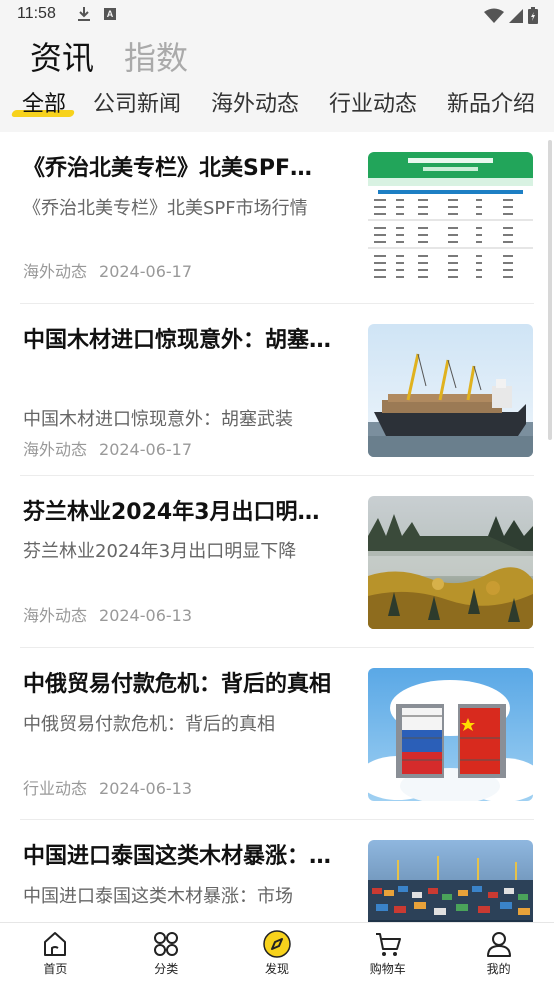 This screenshot has height=984, width=554. I want to click on article-summary: 芬兰林业2024年3月出口明显下降, so click(160, 551).